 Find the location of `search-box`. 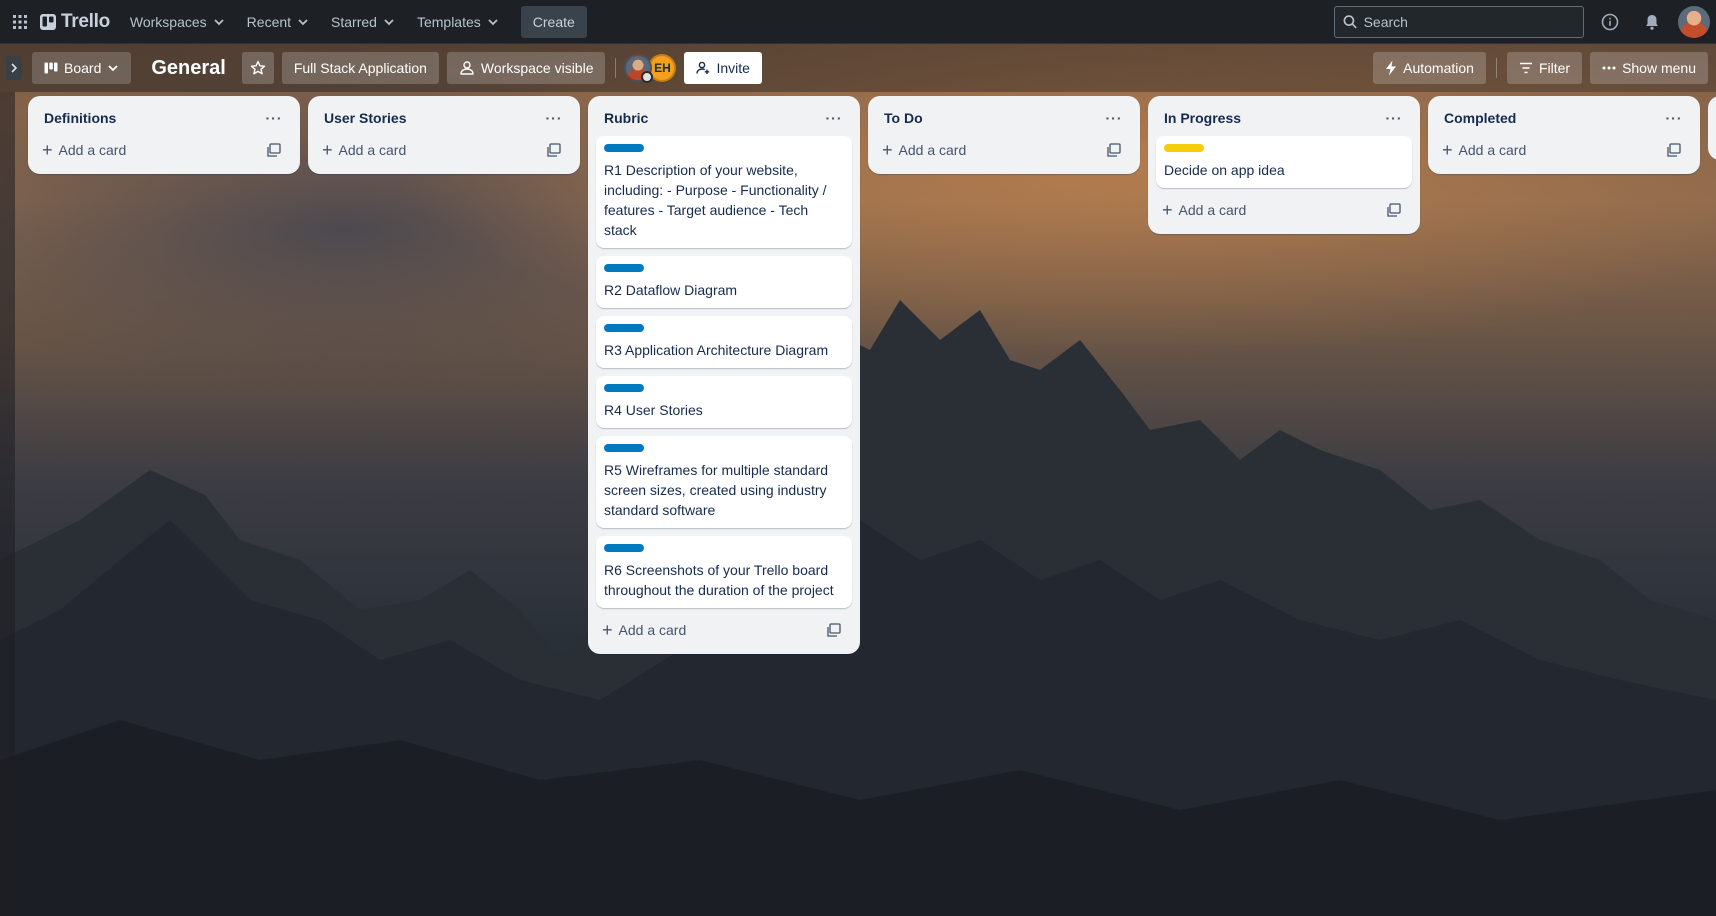

search-box is located at coordinates (1459, 21).